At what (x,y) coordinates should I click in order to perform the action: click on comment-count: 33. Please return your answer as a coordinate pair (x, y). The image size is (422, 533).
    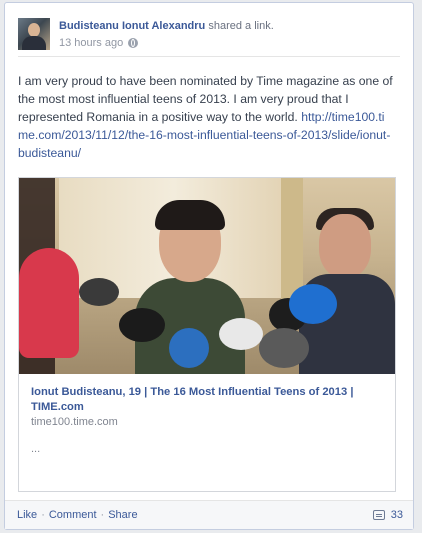
    Looking at the image, I should click on (396, 515).